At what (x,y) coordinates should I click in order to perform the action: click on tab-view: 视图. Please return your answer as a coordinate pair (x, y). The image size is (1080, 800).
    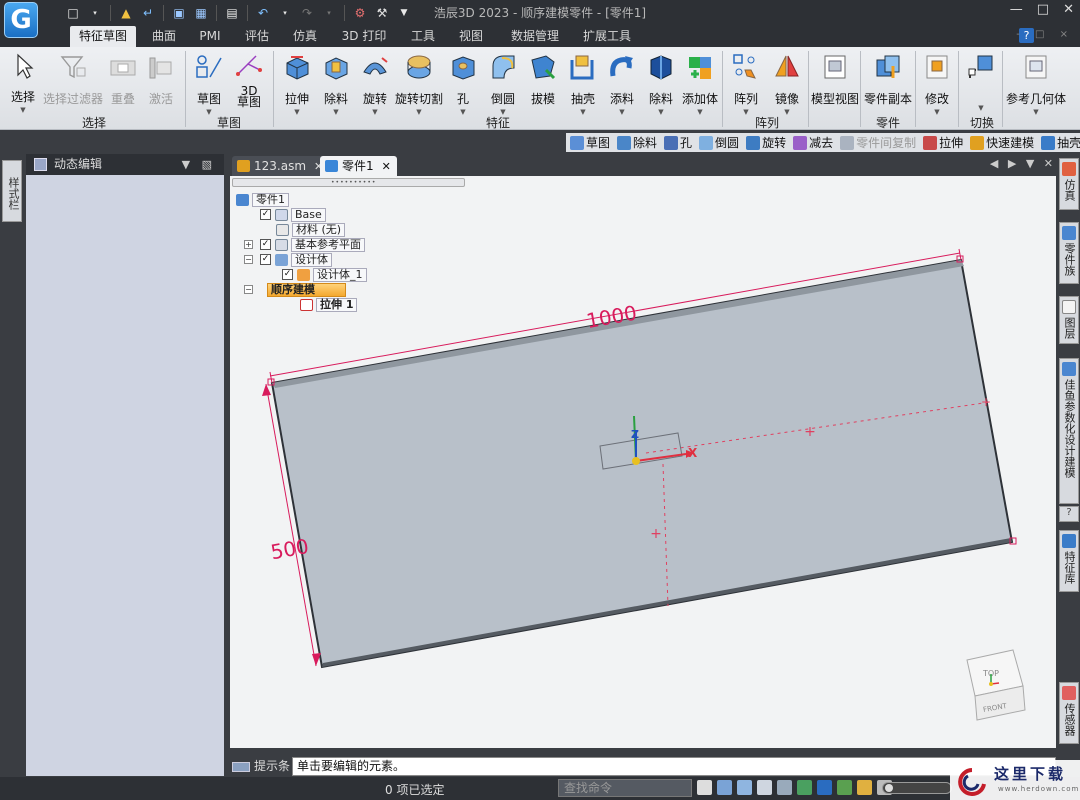
    Looking at the image, I should click on (471, 36).